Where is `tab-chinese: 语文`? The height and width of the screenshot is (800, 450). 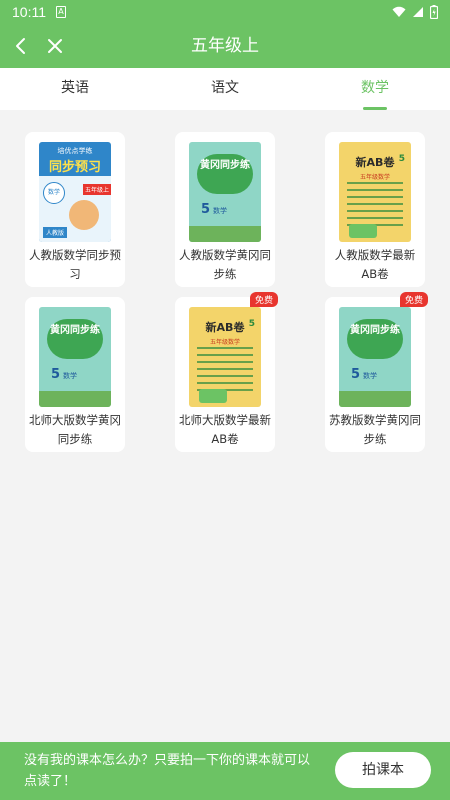 tab-chinese: 语文 is located at coordinates (225, 89).